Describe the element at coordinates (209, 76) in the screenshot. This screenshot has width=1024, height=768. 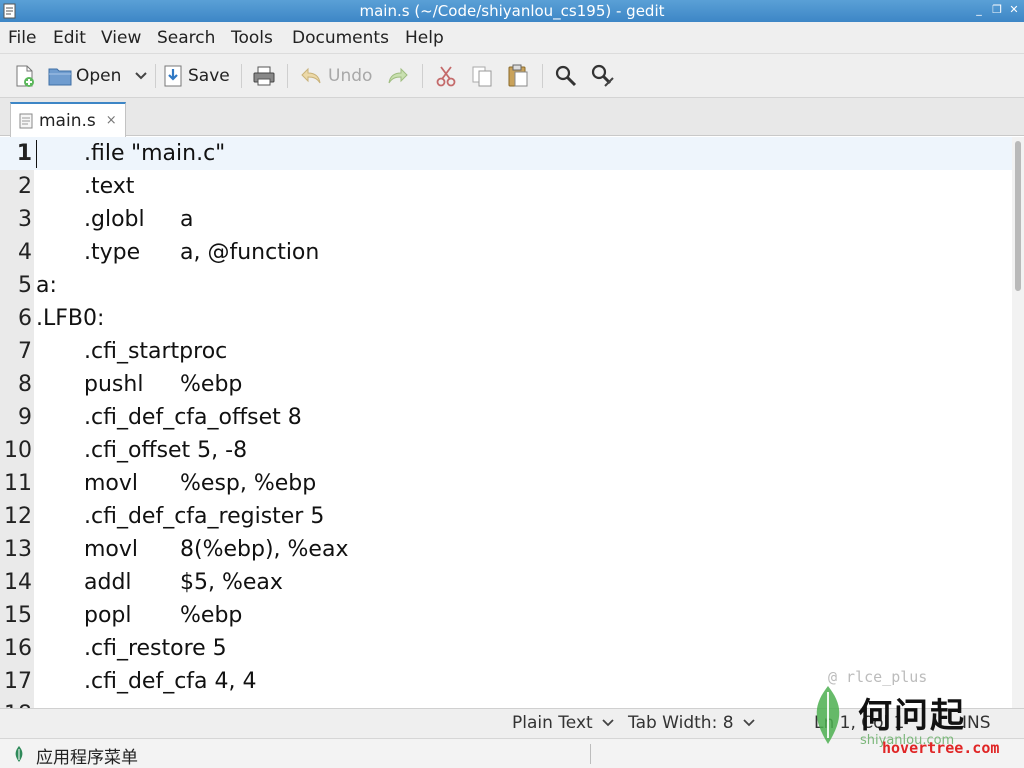
I see `save-label: Save` at that location.